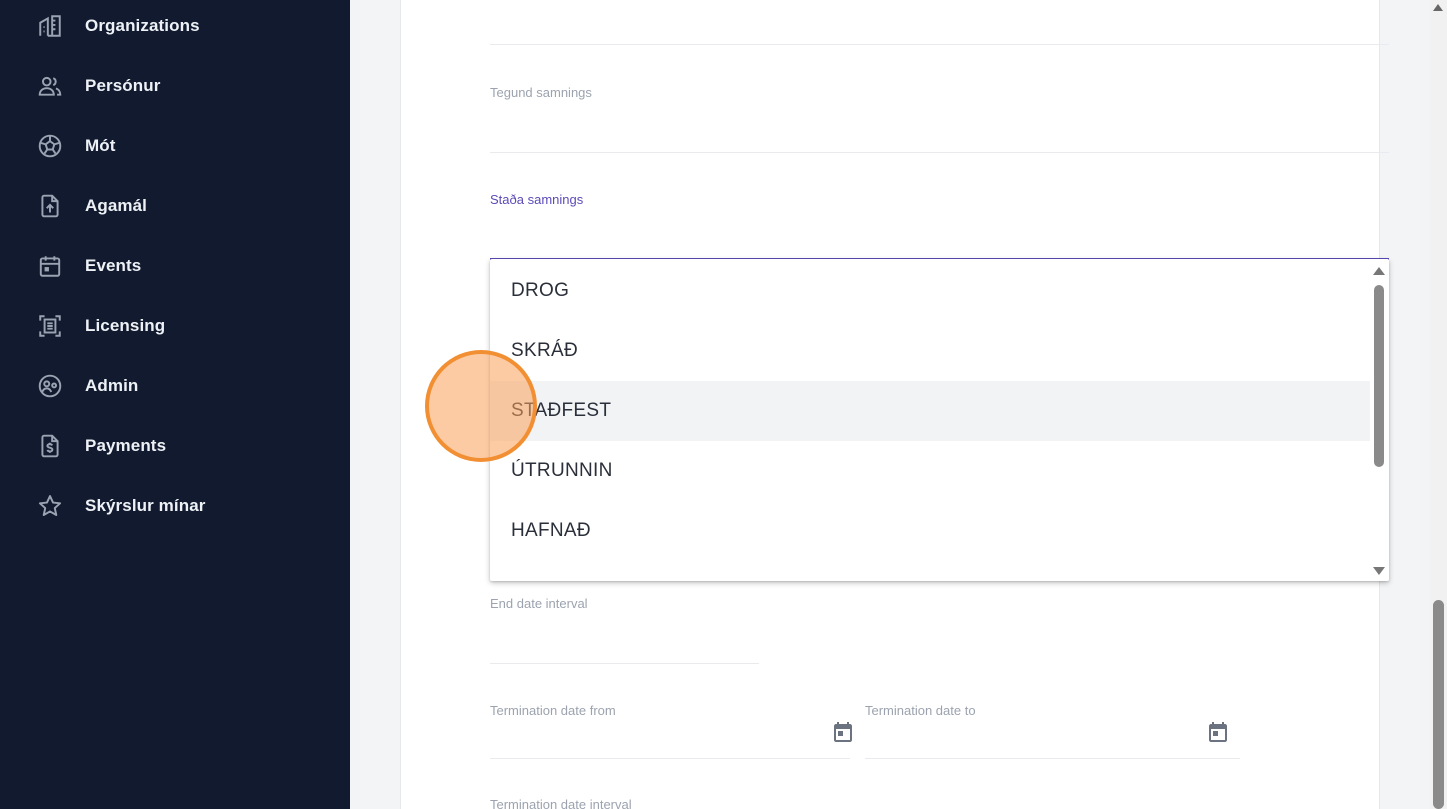  Describe the element at coordinates (930, 471) in the screenshot. I see `dropdown-option: ÚTRUNNIN` at that location.